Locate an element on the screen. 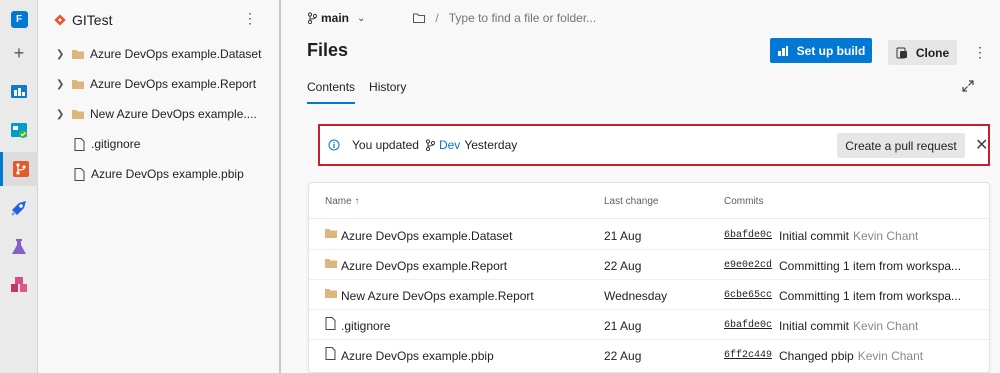 This screenshot has height=373, width=1000. repo-name: GITest is located at coordinates (92, 20).